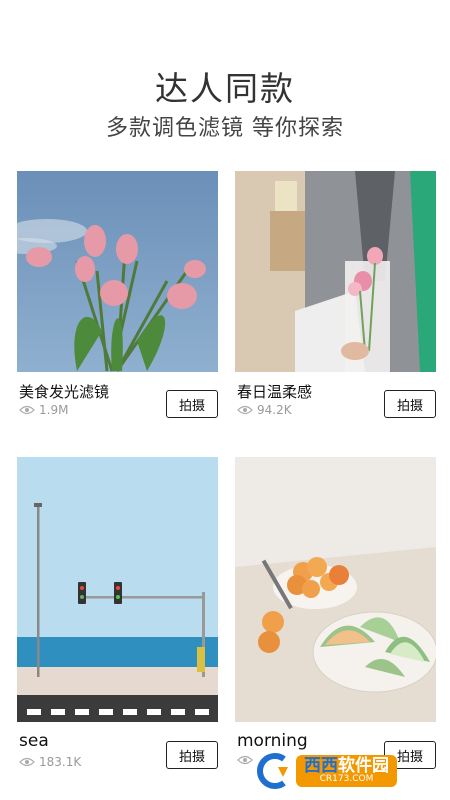 This screenshot has width=450, height=800. I want to click on page-subtitle: 多款调色滤镜 等你探索, so click(225, 128).